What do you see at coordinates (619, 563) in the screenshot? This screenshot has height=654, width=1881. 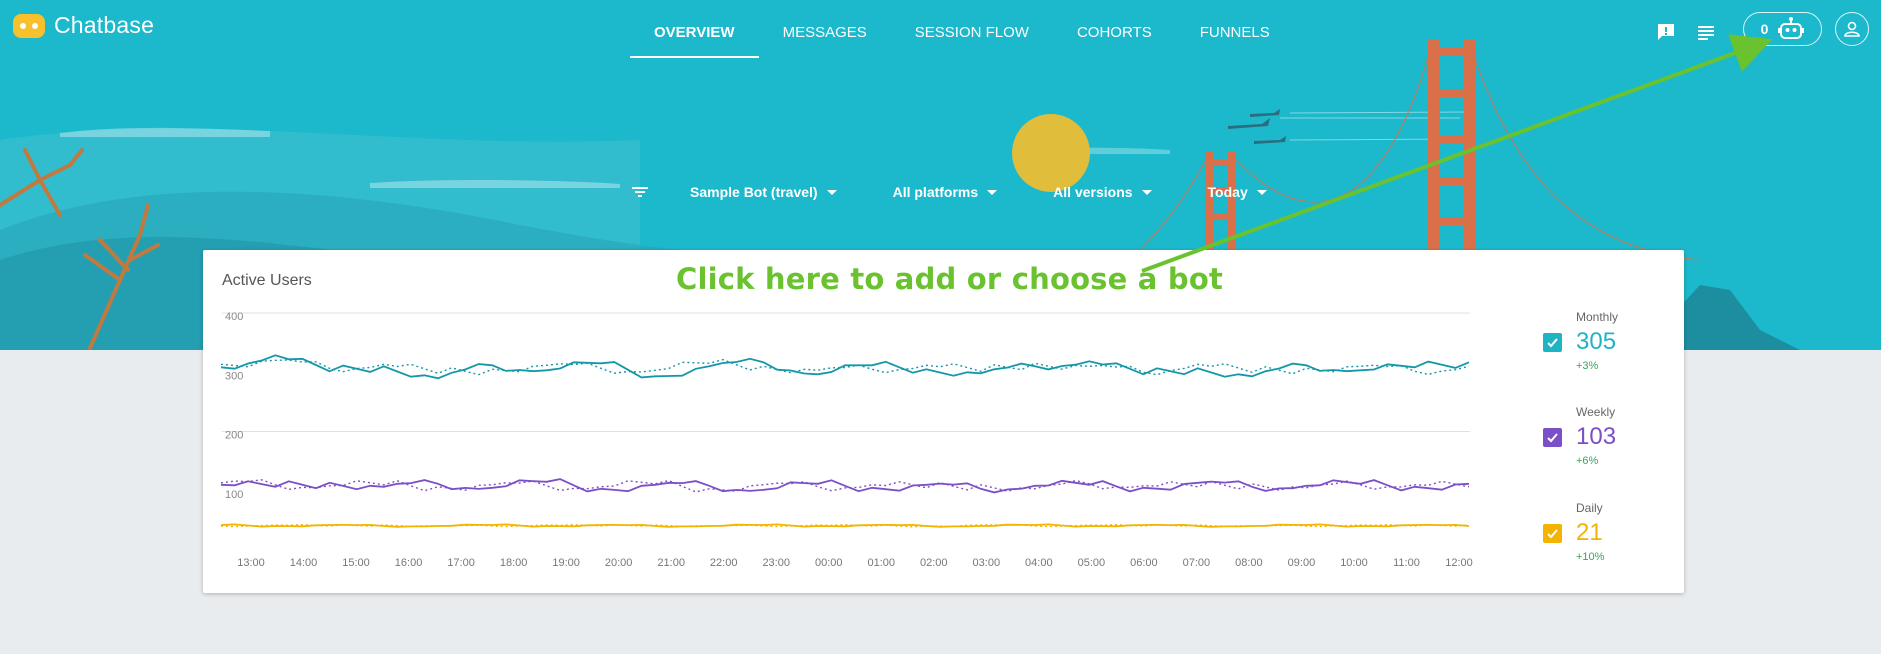 I see `x-tick-label: 20:00` at bounding box center [619, 563].